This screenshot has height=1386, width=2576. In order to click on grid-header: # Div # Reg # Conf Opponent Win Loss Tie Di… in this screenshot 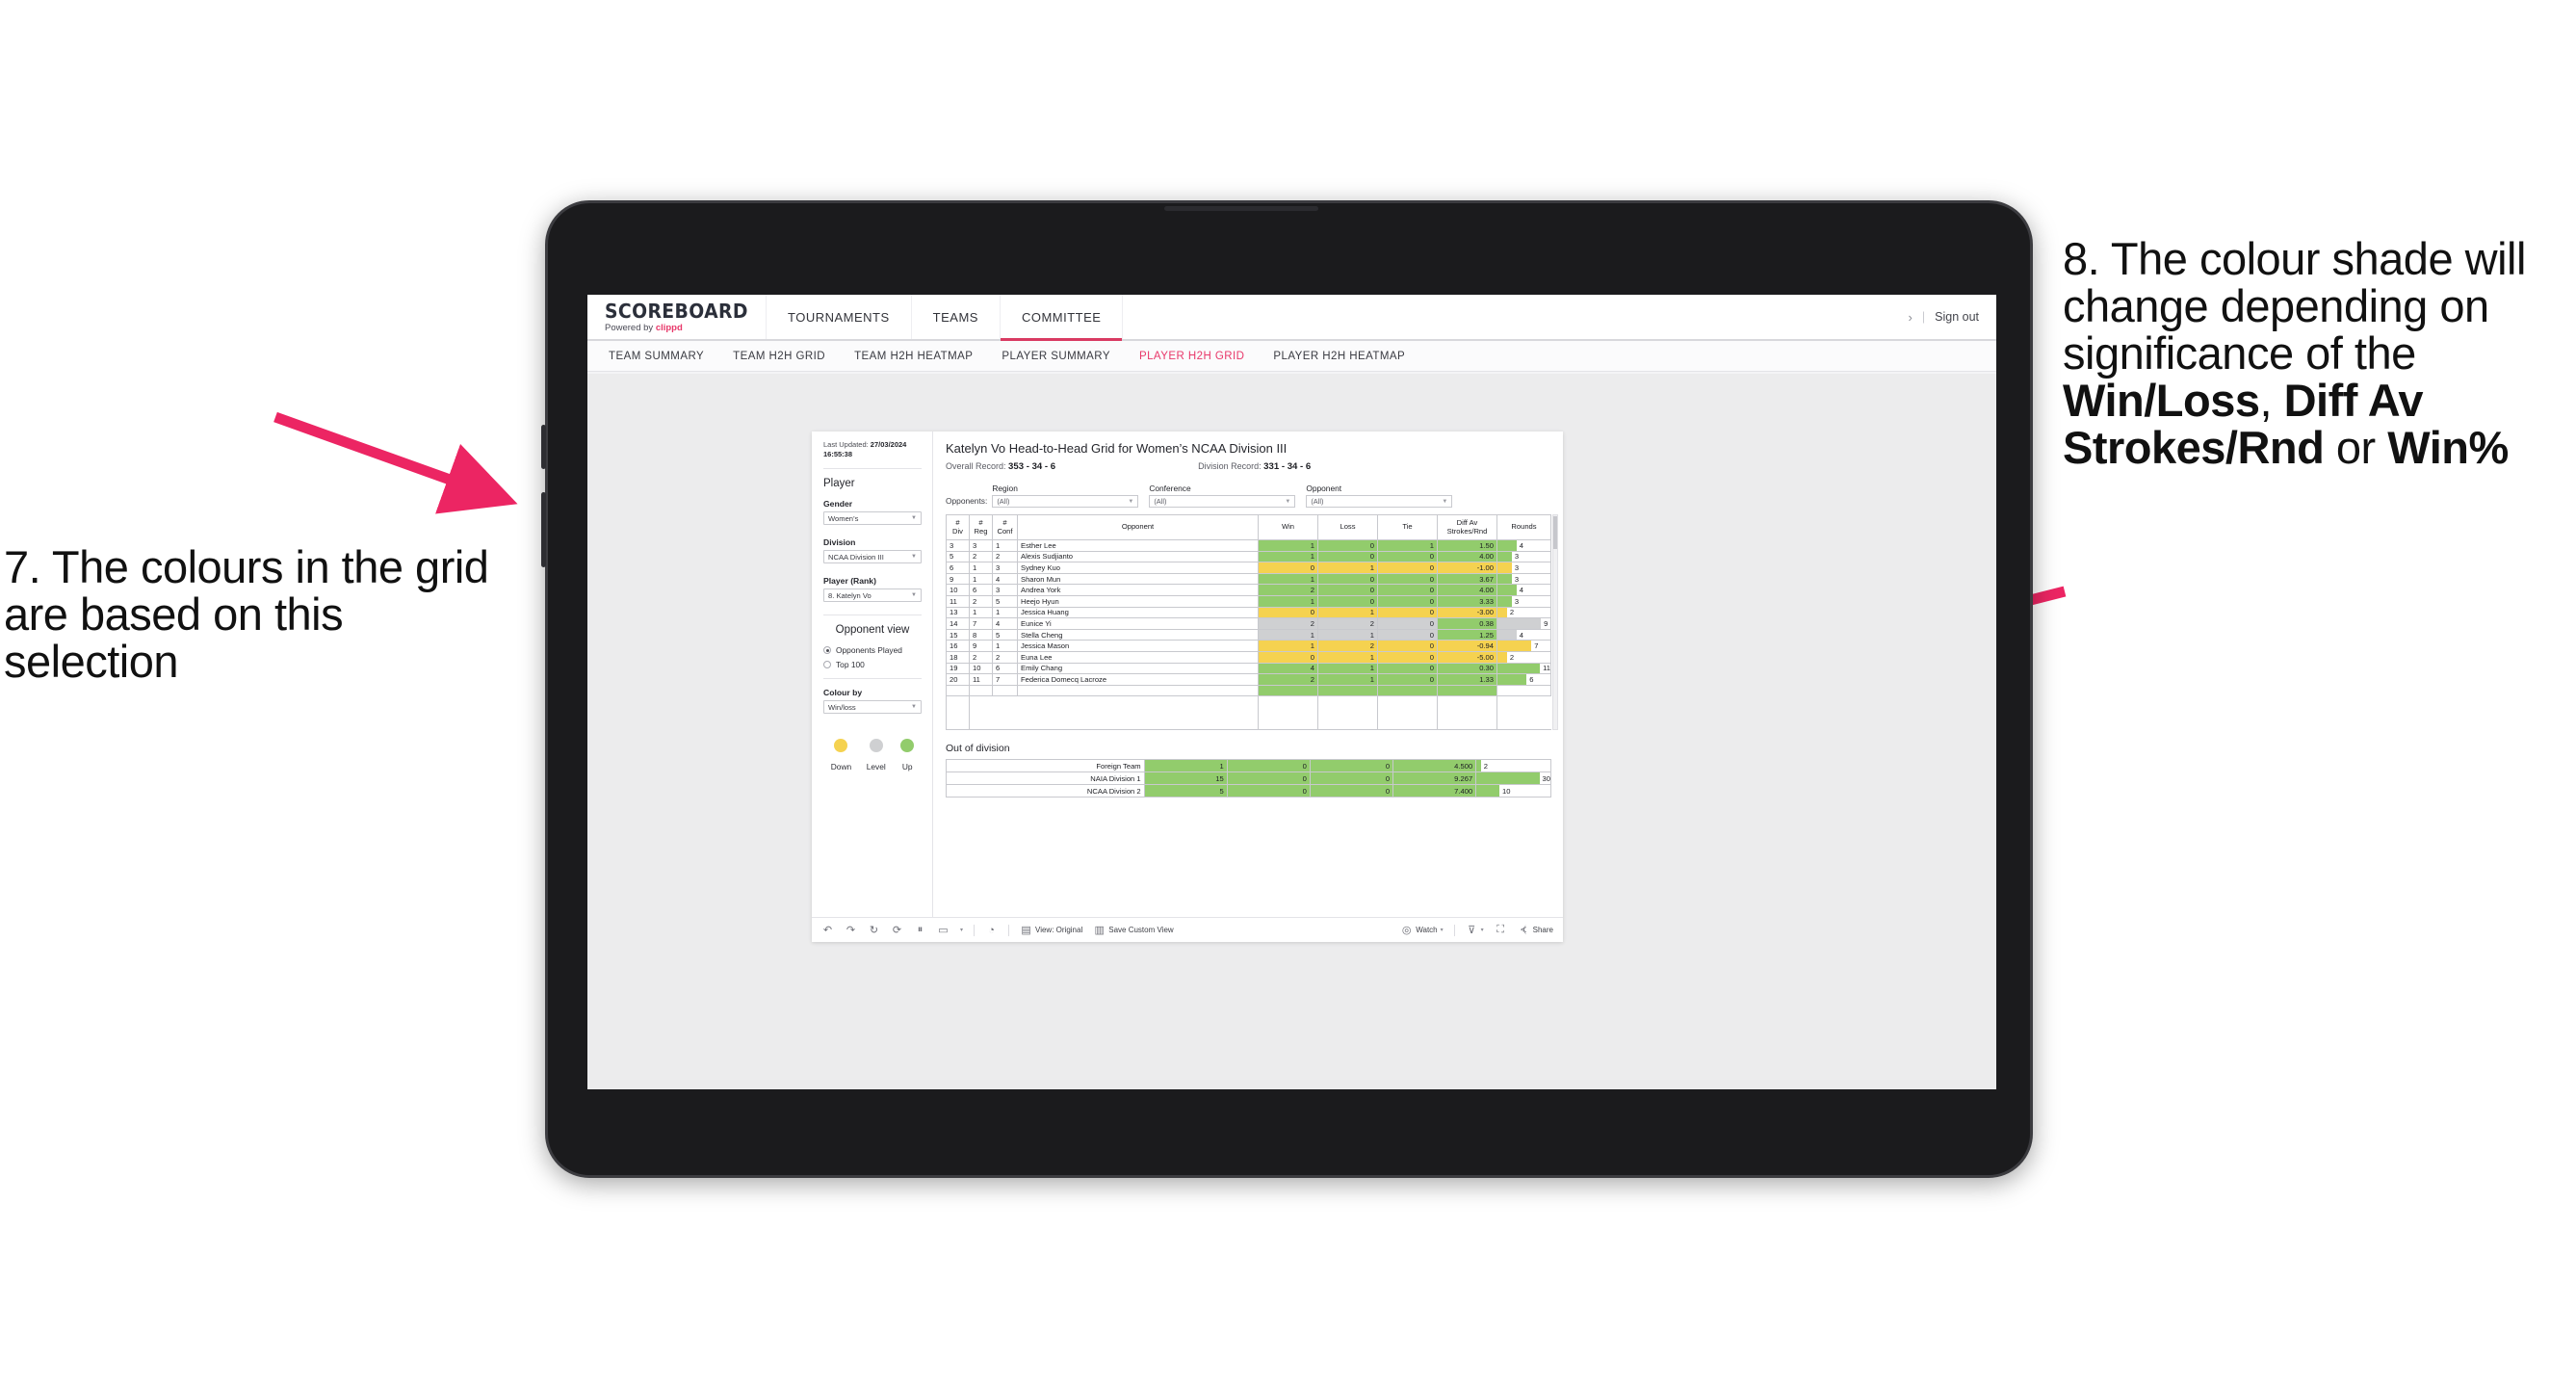, I will do `click(1248, 527)`.